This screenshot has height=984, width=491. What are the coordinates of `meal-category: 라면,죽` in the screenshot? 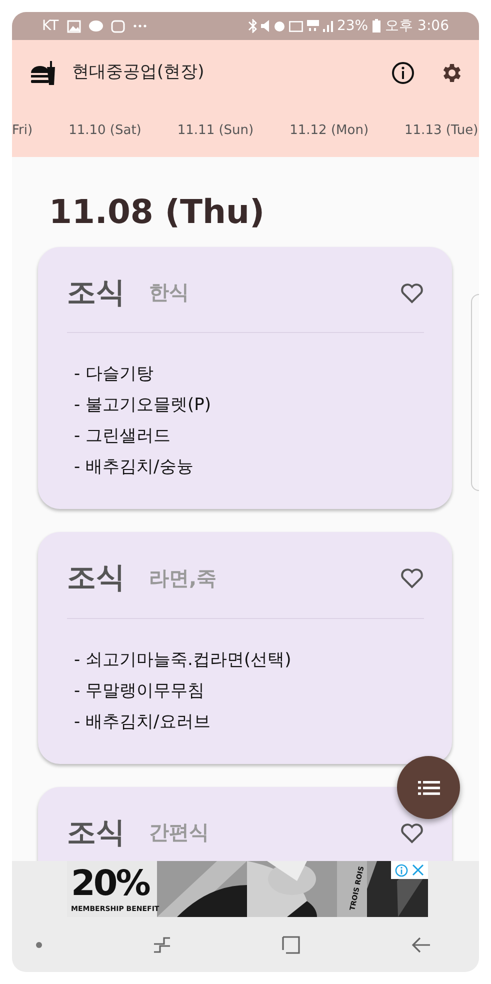 It's located at (183, 578).